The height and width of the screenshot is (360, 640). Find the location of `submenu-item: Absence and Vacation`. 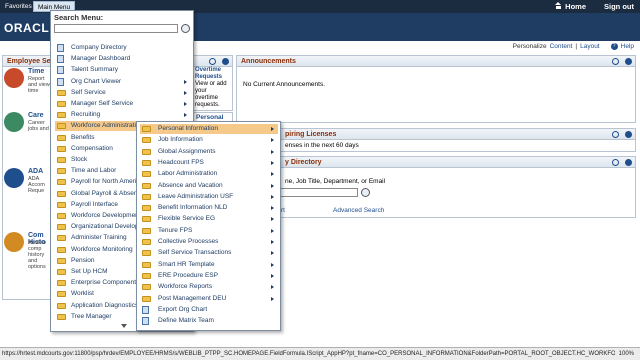

submenu-item: Absence and Vacation is located at coordinates (209, 186).